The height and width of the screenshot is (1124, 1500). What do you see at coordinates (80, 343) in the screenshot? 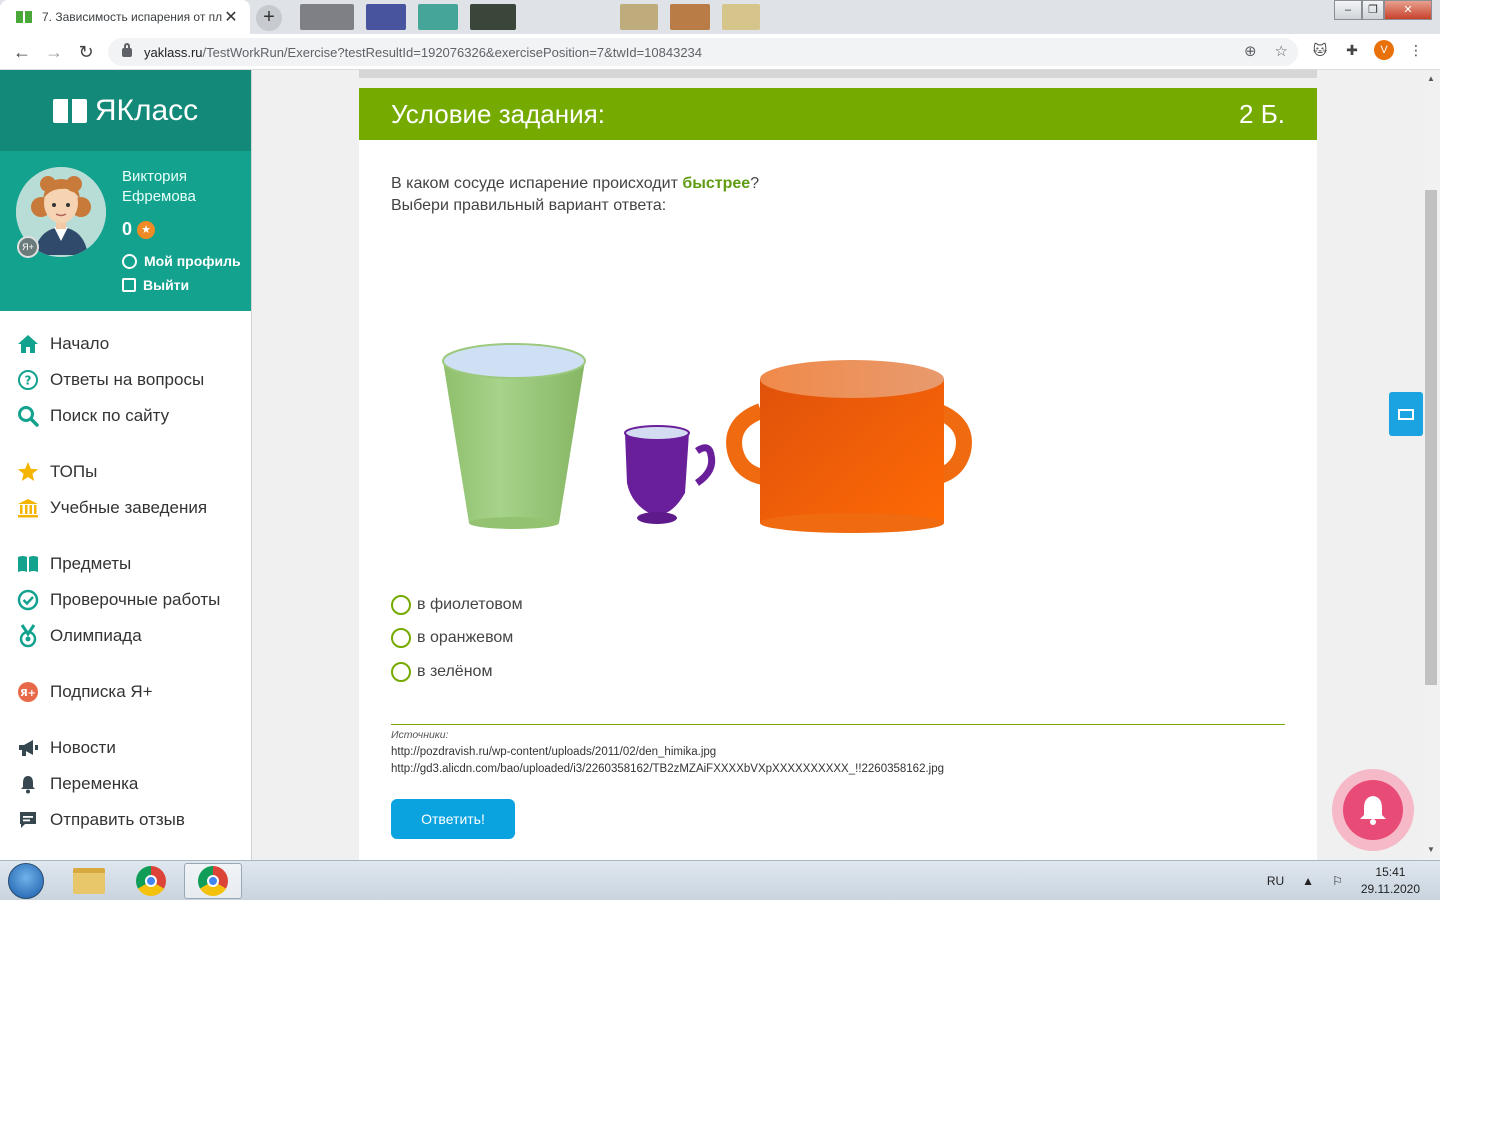
I see `sidebar-item-label: Начало` at bounding box center [80, 343].